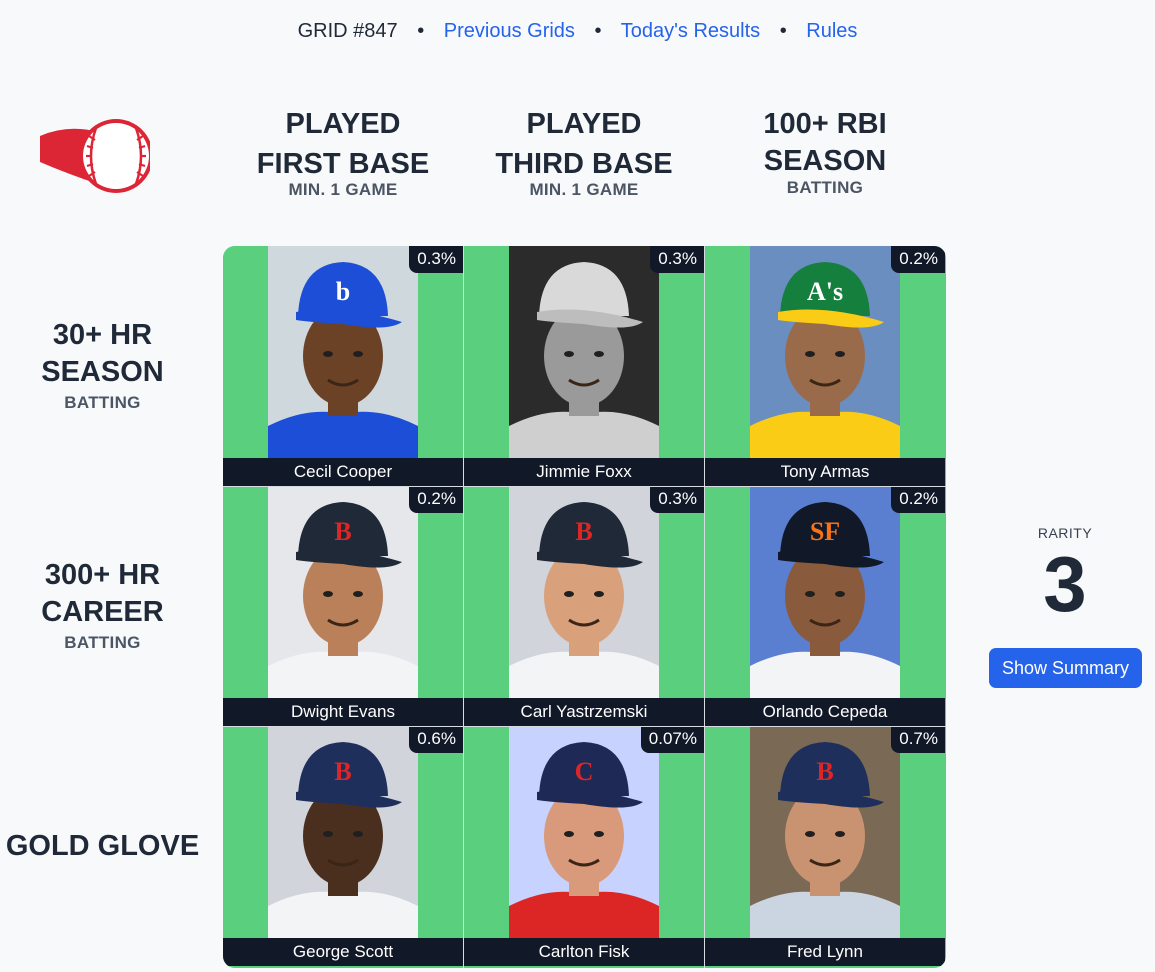 The image size is (1155, 972). I want to click on row-title: SEASON, so click(102, 372).